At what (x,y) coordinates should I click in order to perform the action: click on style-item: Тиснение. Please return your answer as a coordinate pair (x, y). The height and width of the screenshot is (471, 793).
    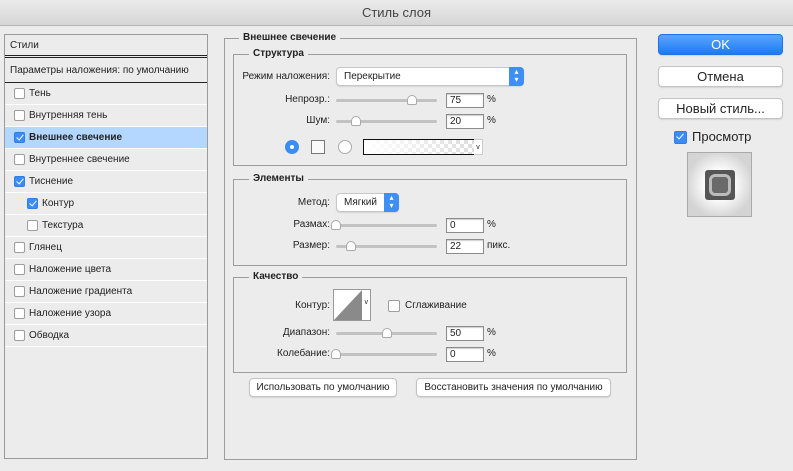
    Looking at the image, I should click on (106, 182).